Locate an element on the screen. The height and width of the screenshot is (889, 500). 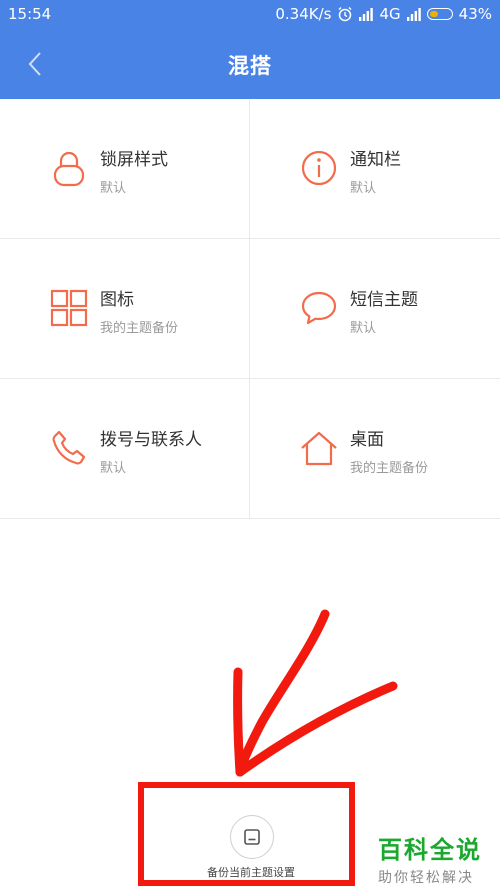
watermark: 百科全说 助你轻松解决 is located at coordinates (433, 858).